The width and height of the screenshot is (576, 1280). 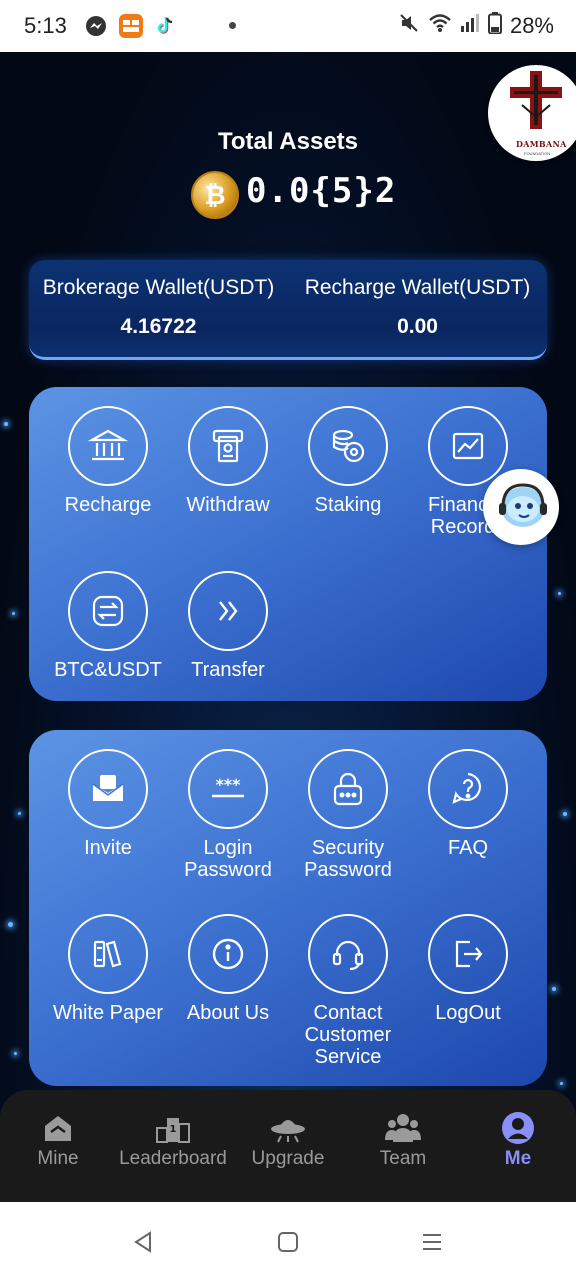 What do you see at coordinates (228, 505) in the screenshot?
I see `tile-label: Withdraw` at bounding box center [228, 505].